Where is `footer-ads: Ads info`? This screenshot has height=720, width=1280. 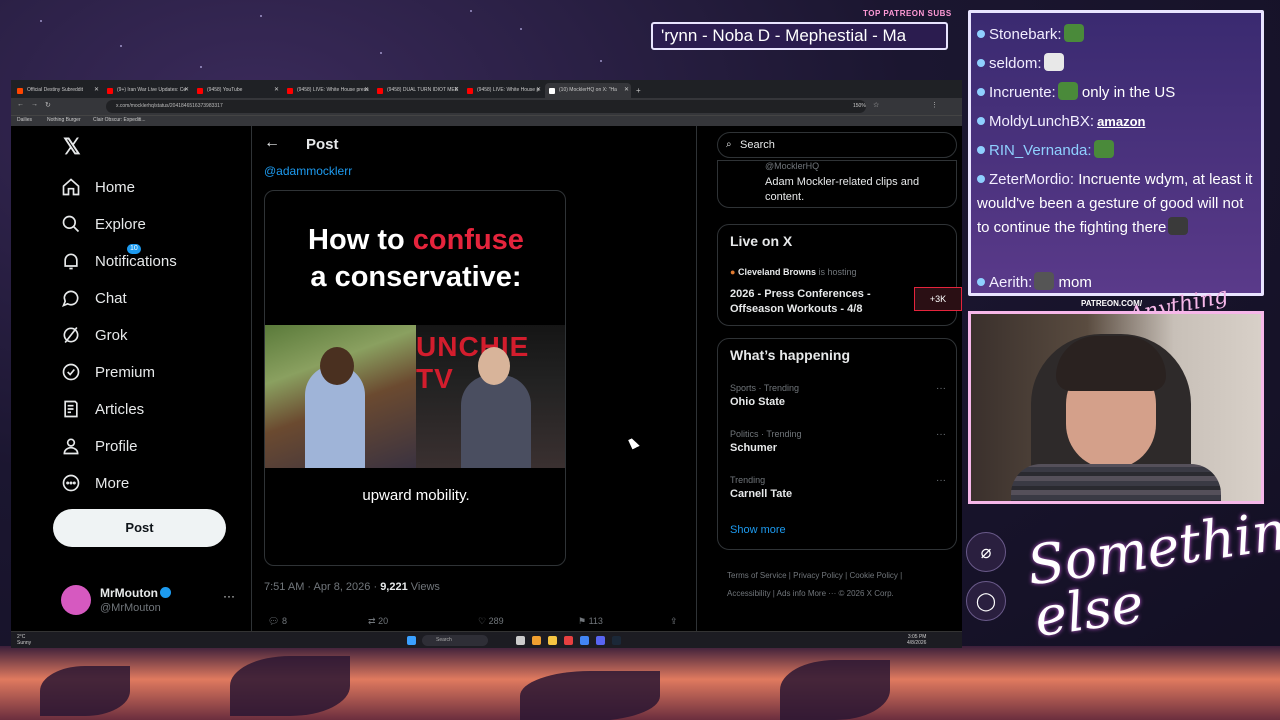 footer-ads: Ads info is located at coordinates (791, 593).